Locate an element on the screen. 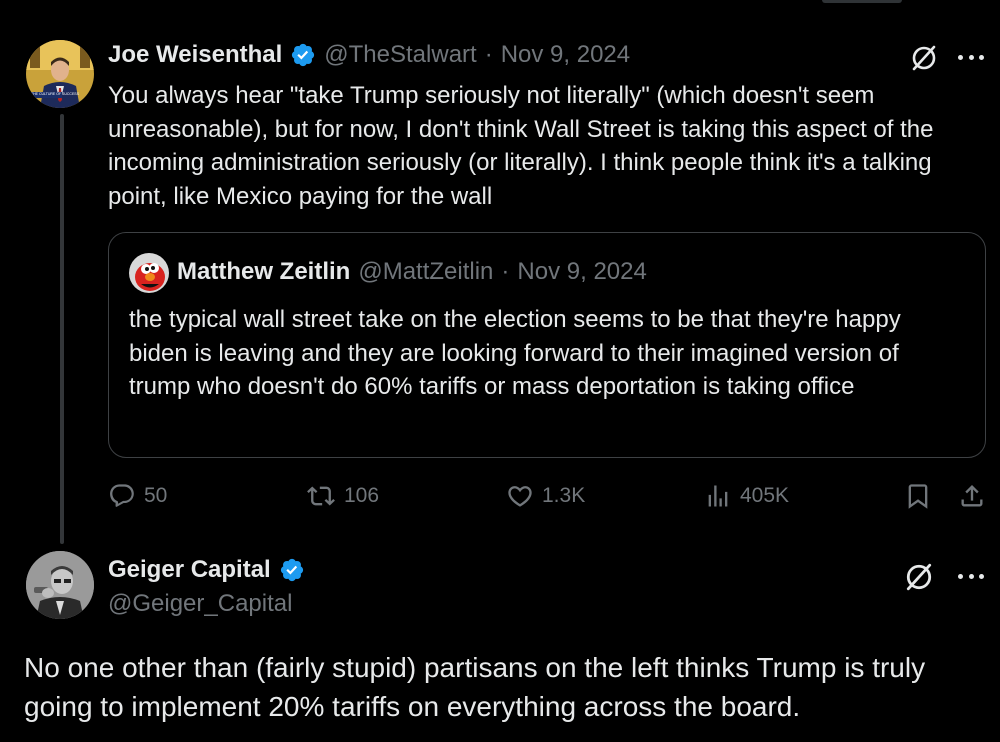 This screenshot has width=1000, height=742. bookmark-icon is located at coordinates (918, 496).